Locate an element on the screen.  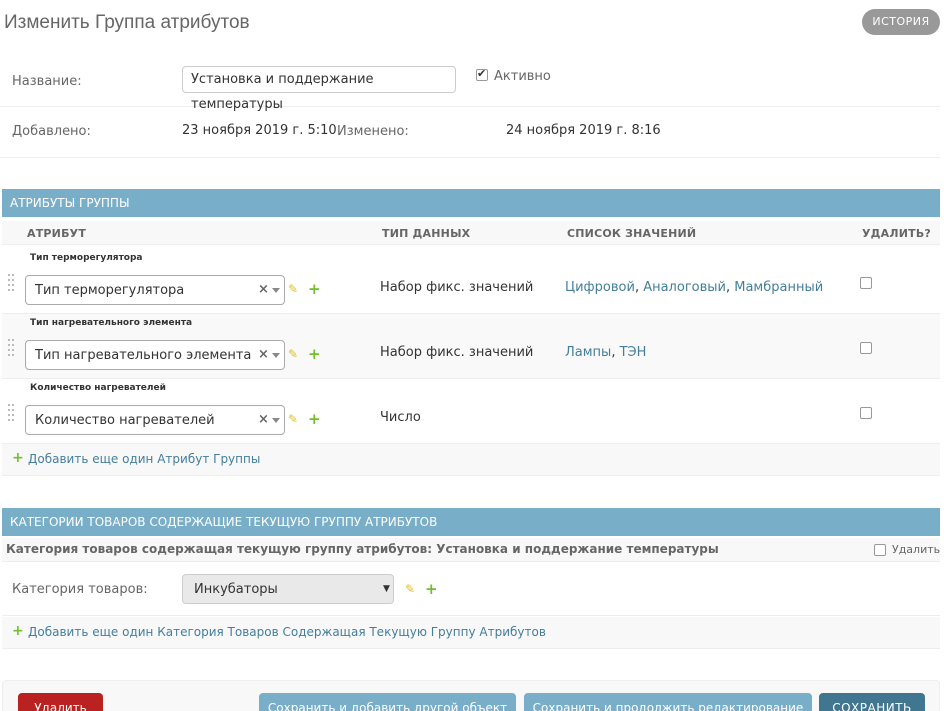
save-button: СОХРАНИТЬ is located at coordinates (872, 702).